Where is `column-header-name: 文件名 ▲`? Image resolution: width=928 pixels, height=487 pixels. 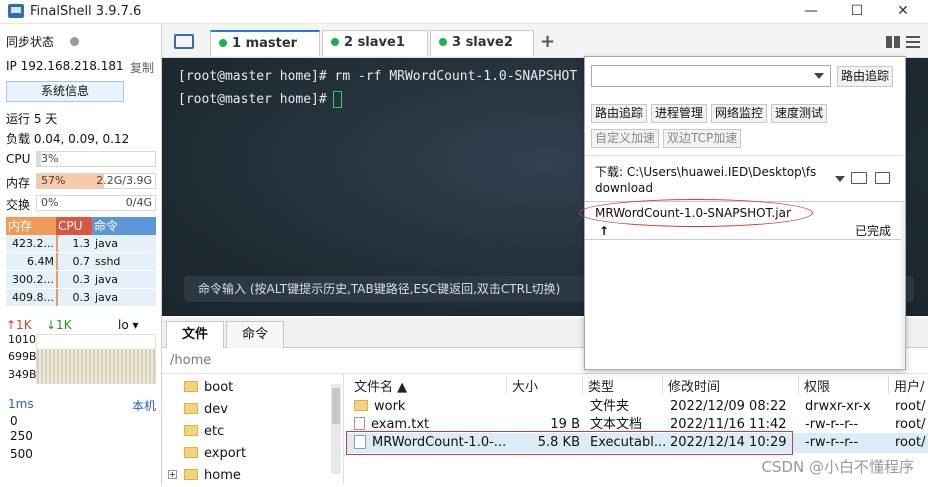 column-header-name: 文件名 ▲ is located at coordinates (380, 385).